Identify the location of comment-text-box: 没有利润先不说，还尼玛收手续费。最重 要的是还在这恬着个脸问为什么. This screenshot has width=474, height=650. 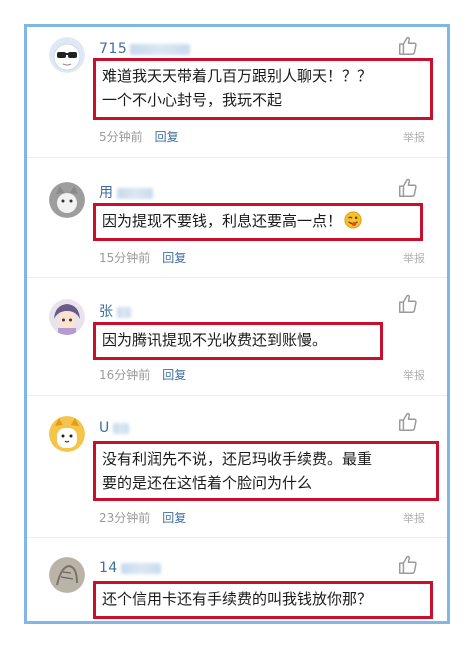
(266, 471).